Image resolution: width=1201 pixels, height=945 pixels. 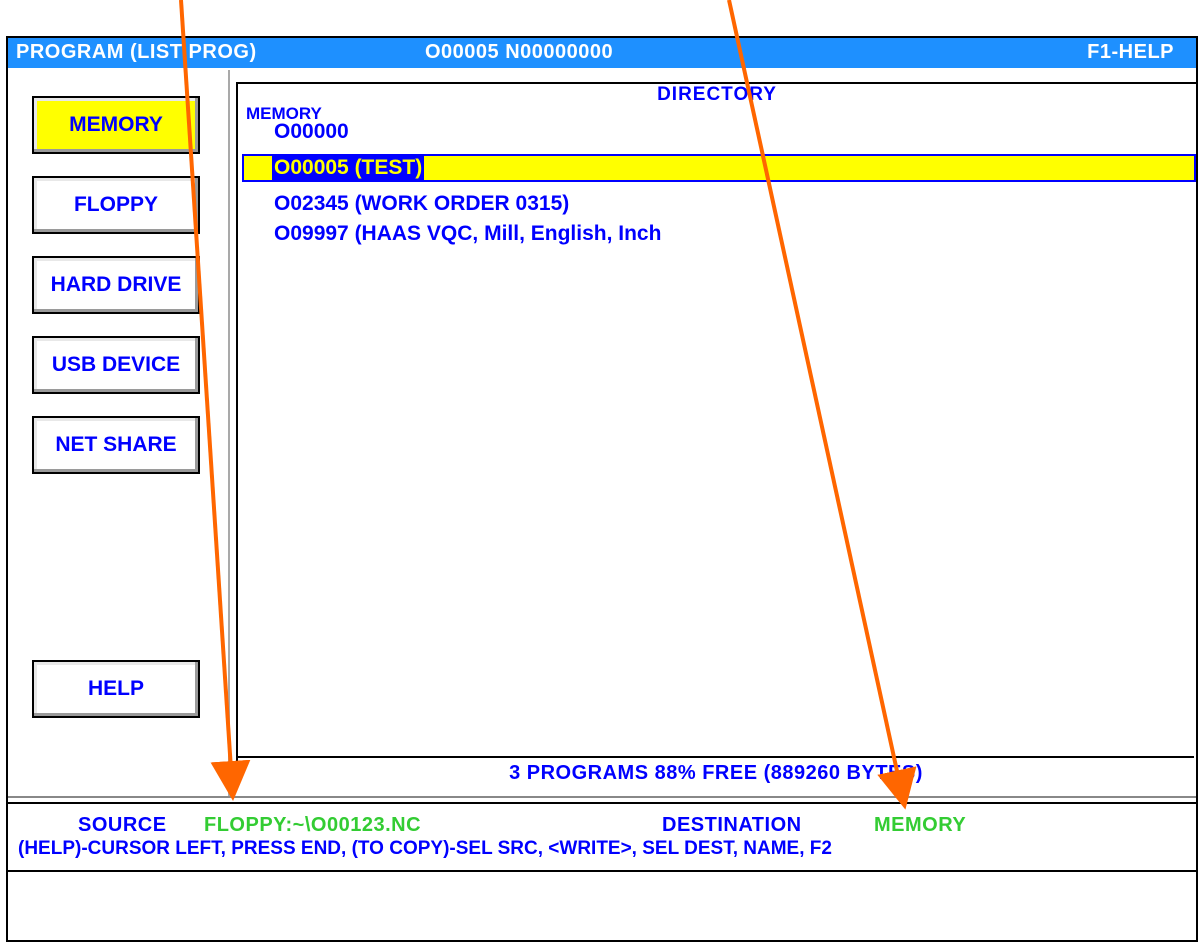 What do you see at coordinates (116, 365) in the screenshot?
I see `usb-device-button: USB DEVICE` at bounding box center [116, 365].